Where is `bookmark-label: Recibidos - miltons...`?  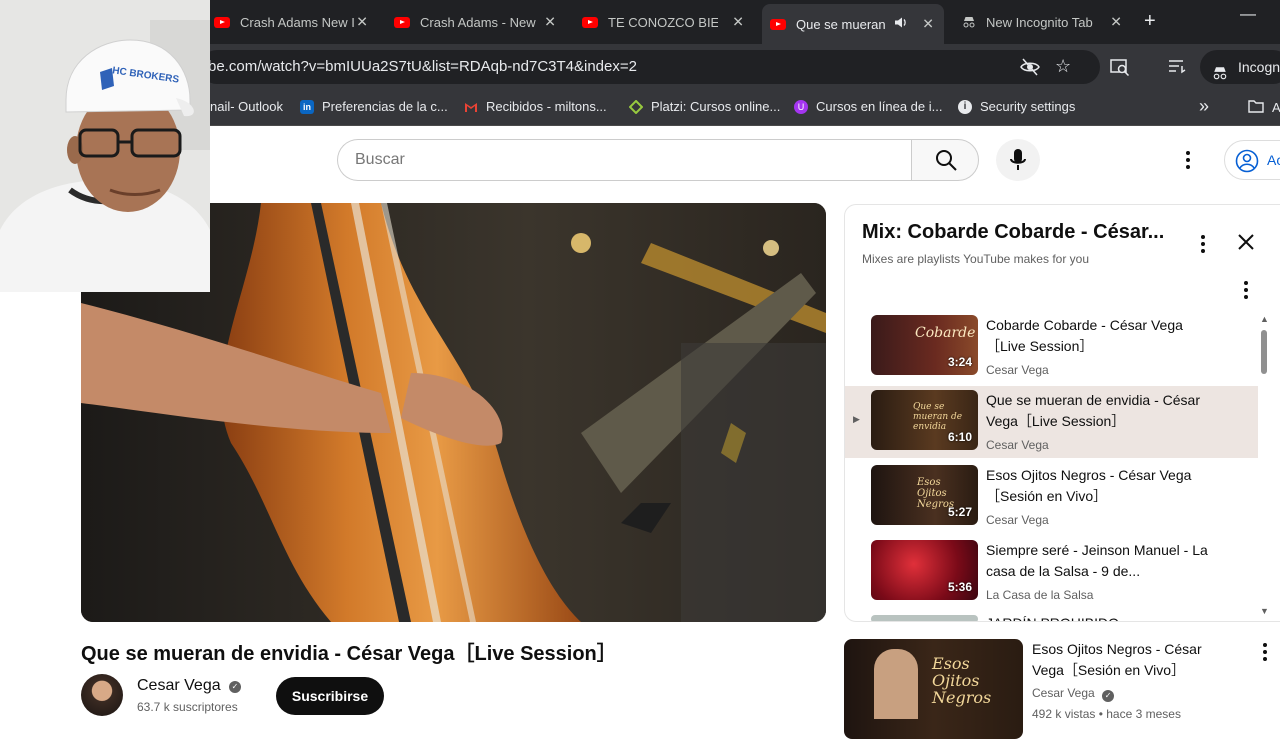
bookmark-label: Recibidos - miltons... is located at coordinates (546, 106).